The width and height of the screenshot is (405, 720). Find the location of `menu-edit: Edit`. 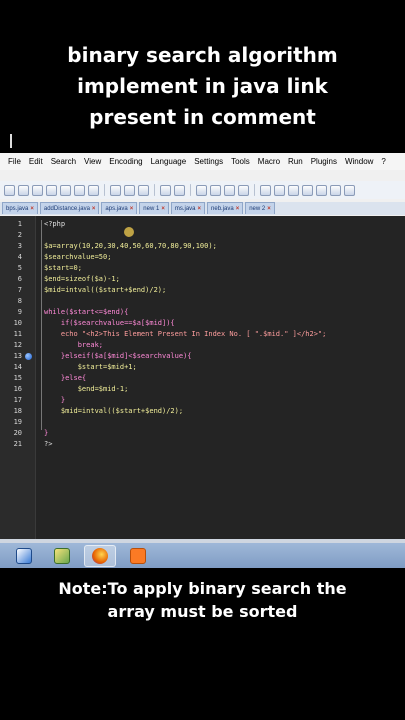

menu-edit: Edit is located at coordinates (36, 161).